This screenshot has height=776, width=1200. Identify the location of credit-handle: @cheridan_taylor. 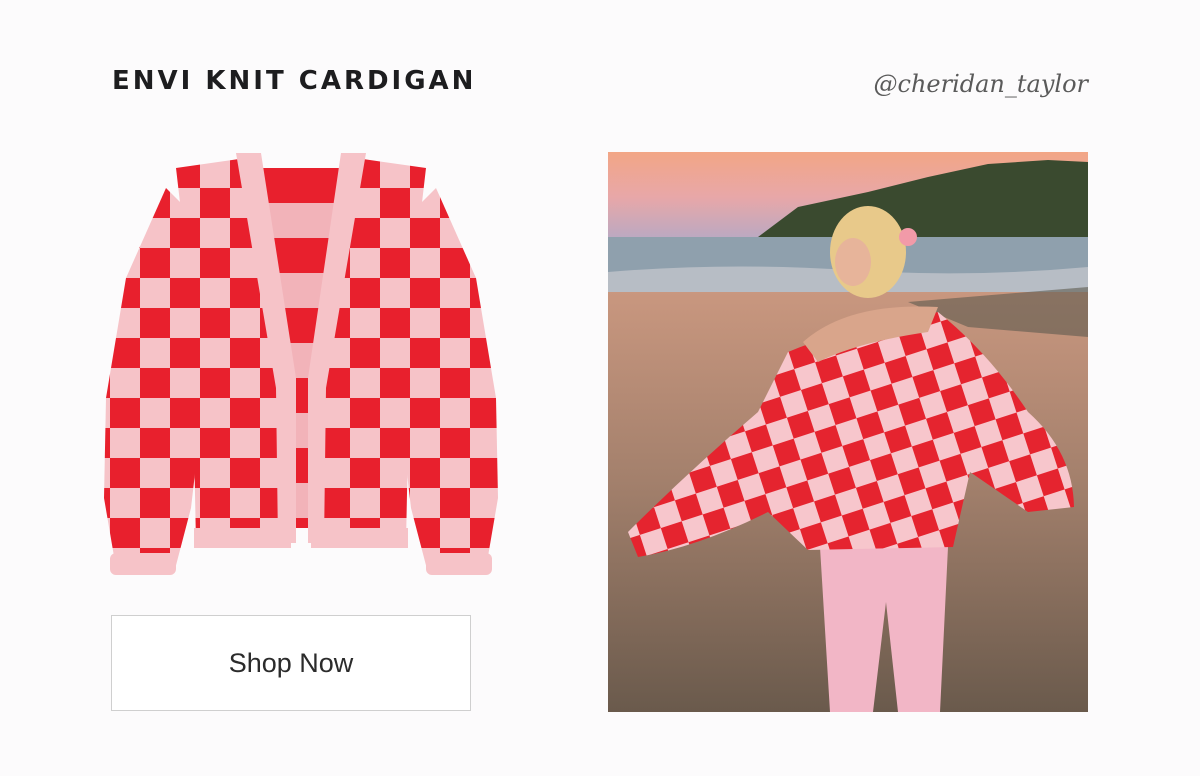
(981, 84).